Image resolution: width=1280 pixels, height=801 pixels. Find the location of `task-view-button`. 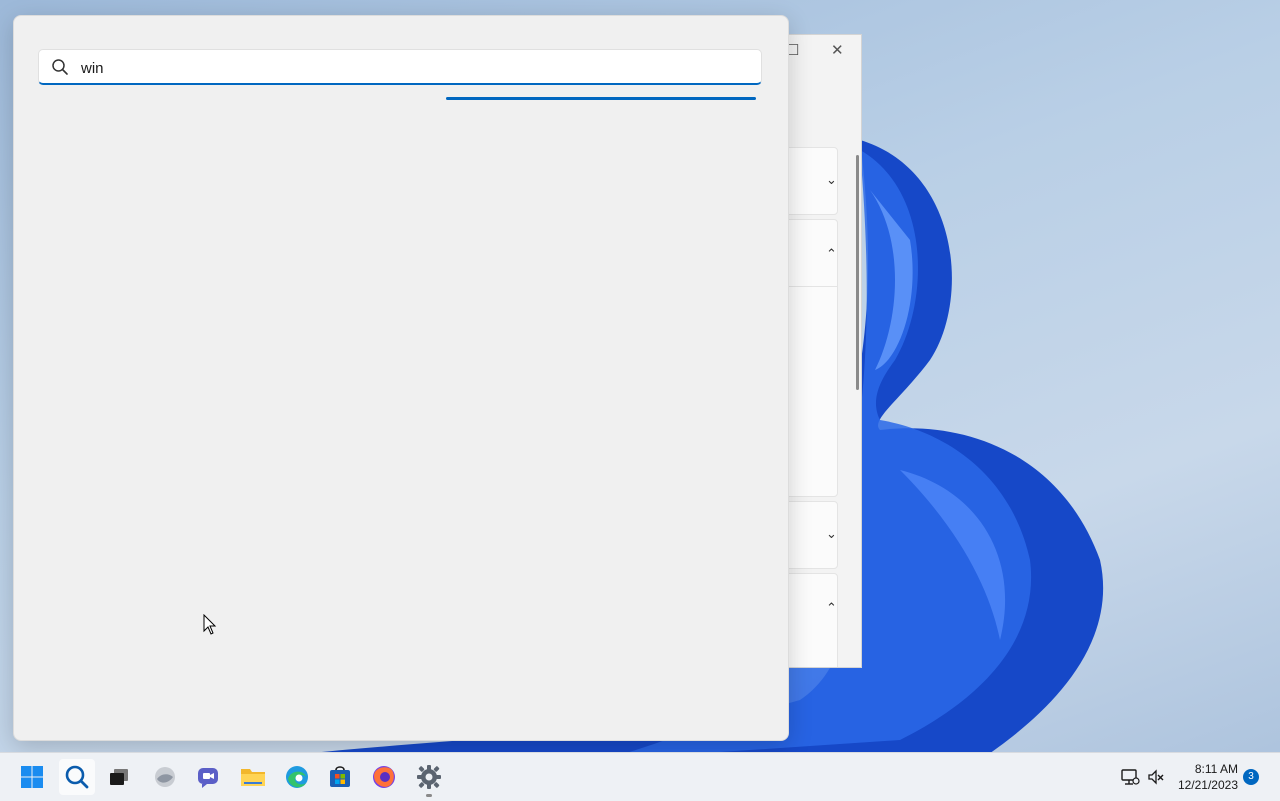

task-view-button is located at coordinates (119, 777).